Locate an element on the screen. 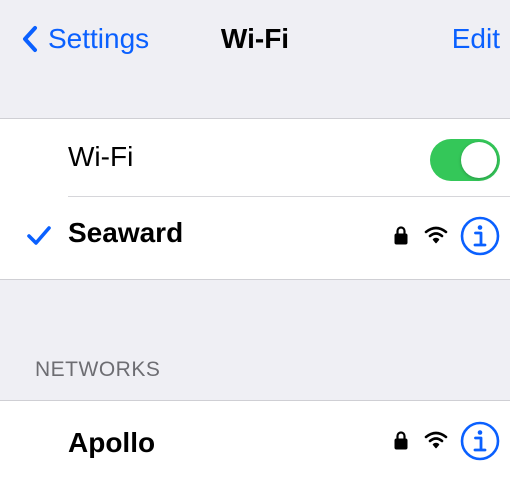  network-name: Apollo is located at coordinates (112, 442).